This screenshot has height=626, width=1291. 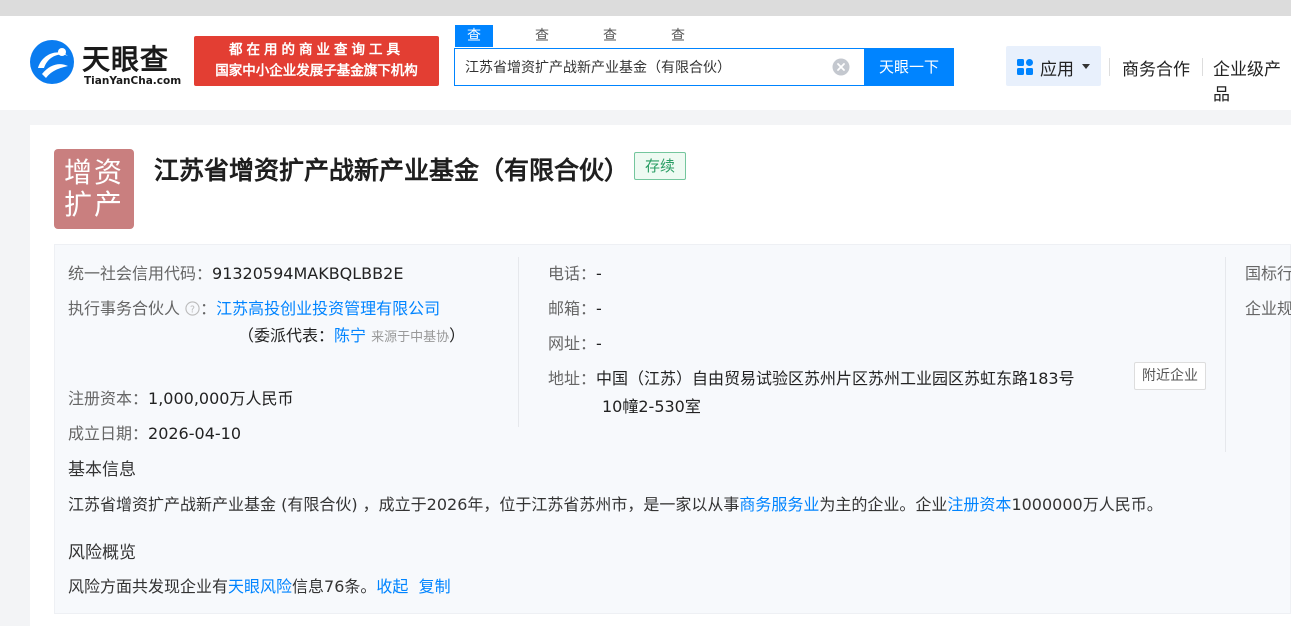 I want to click on basic-info-heading: 基本信息, so click(x=102, y=470).